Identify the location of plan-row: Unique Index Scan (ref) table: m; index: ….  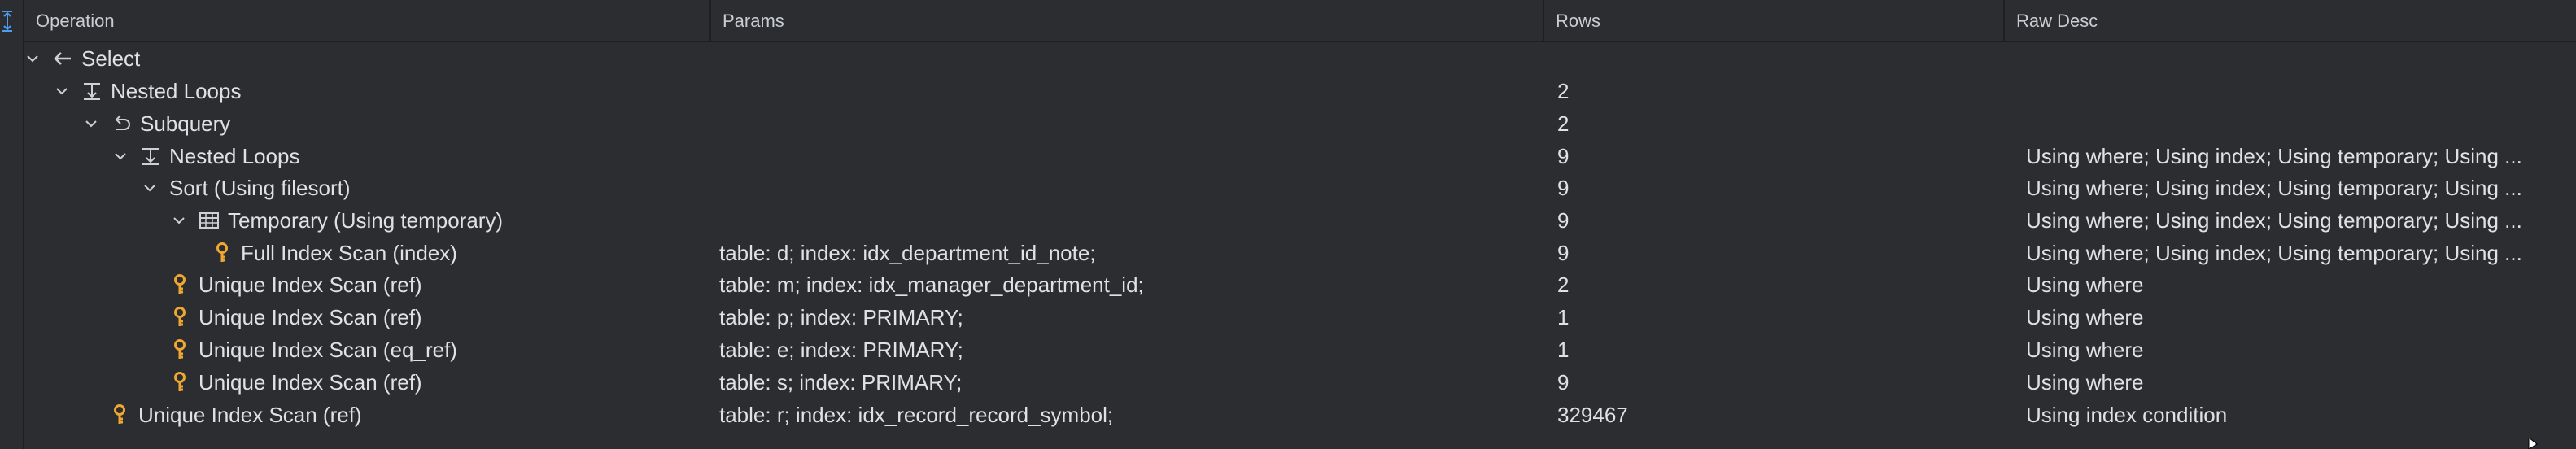
(1300, 284).